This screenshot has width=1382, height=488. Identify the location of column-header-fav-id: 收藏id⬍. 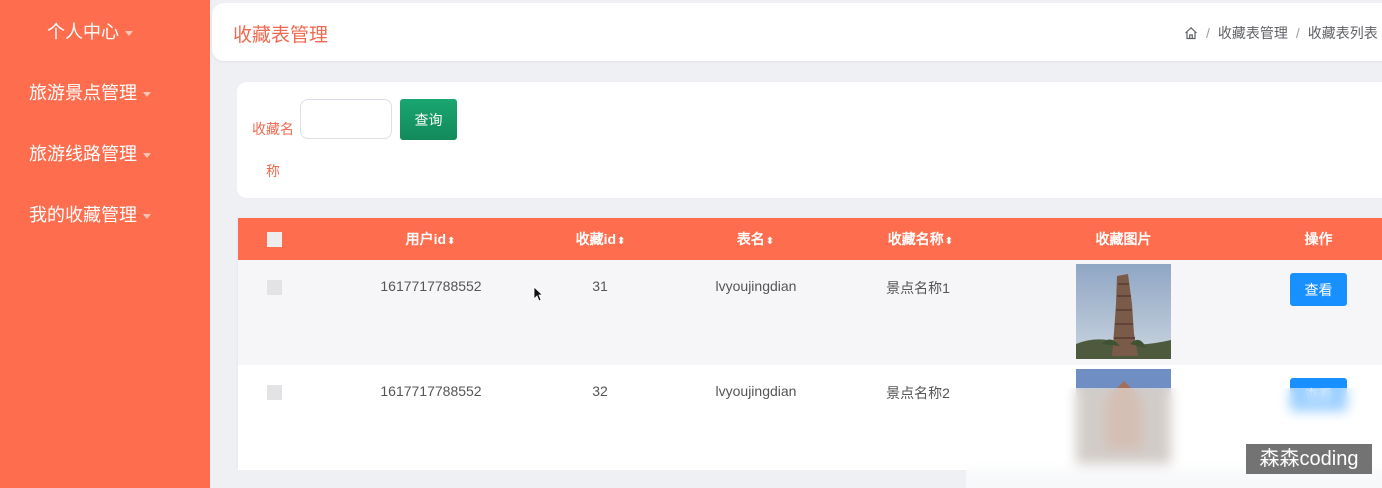
(600, 239).